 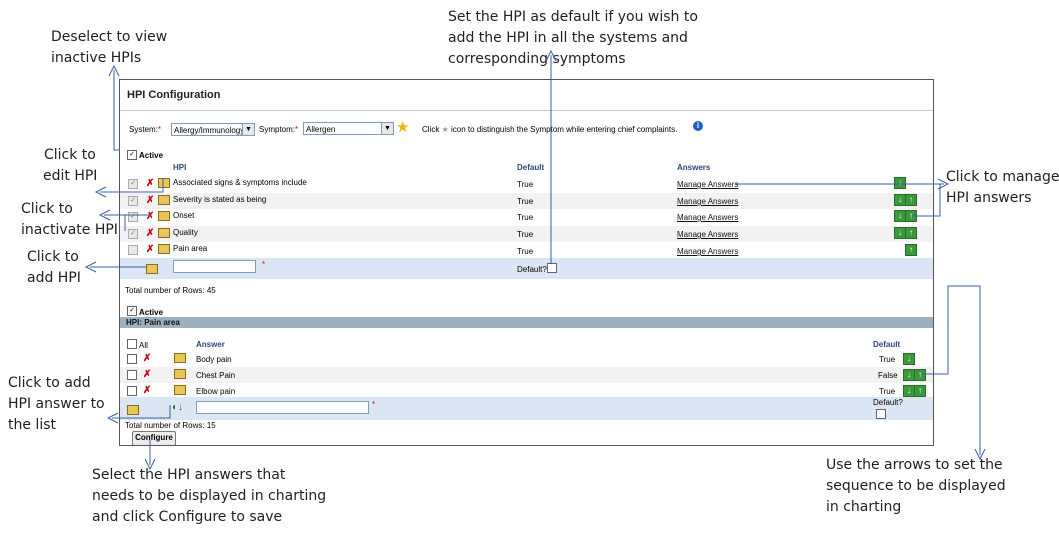 I want to click on line-inactivate, so click(x=137, y=222).